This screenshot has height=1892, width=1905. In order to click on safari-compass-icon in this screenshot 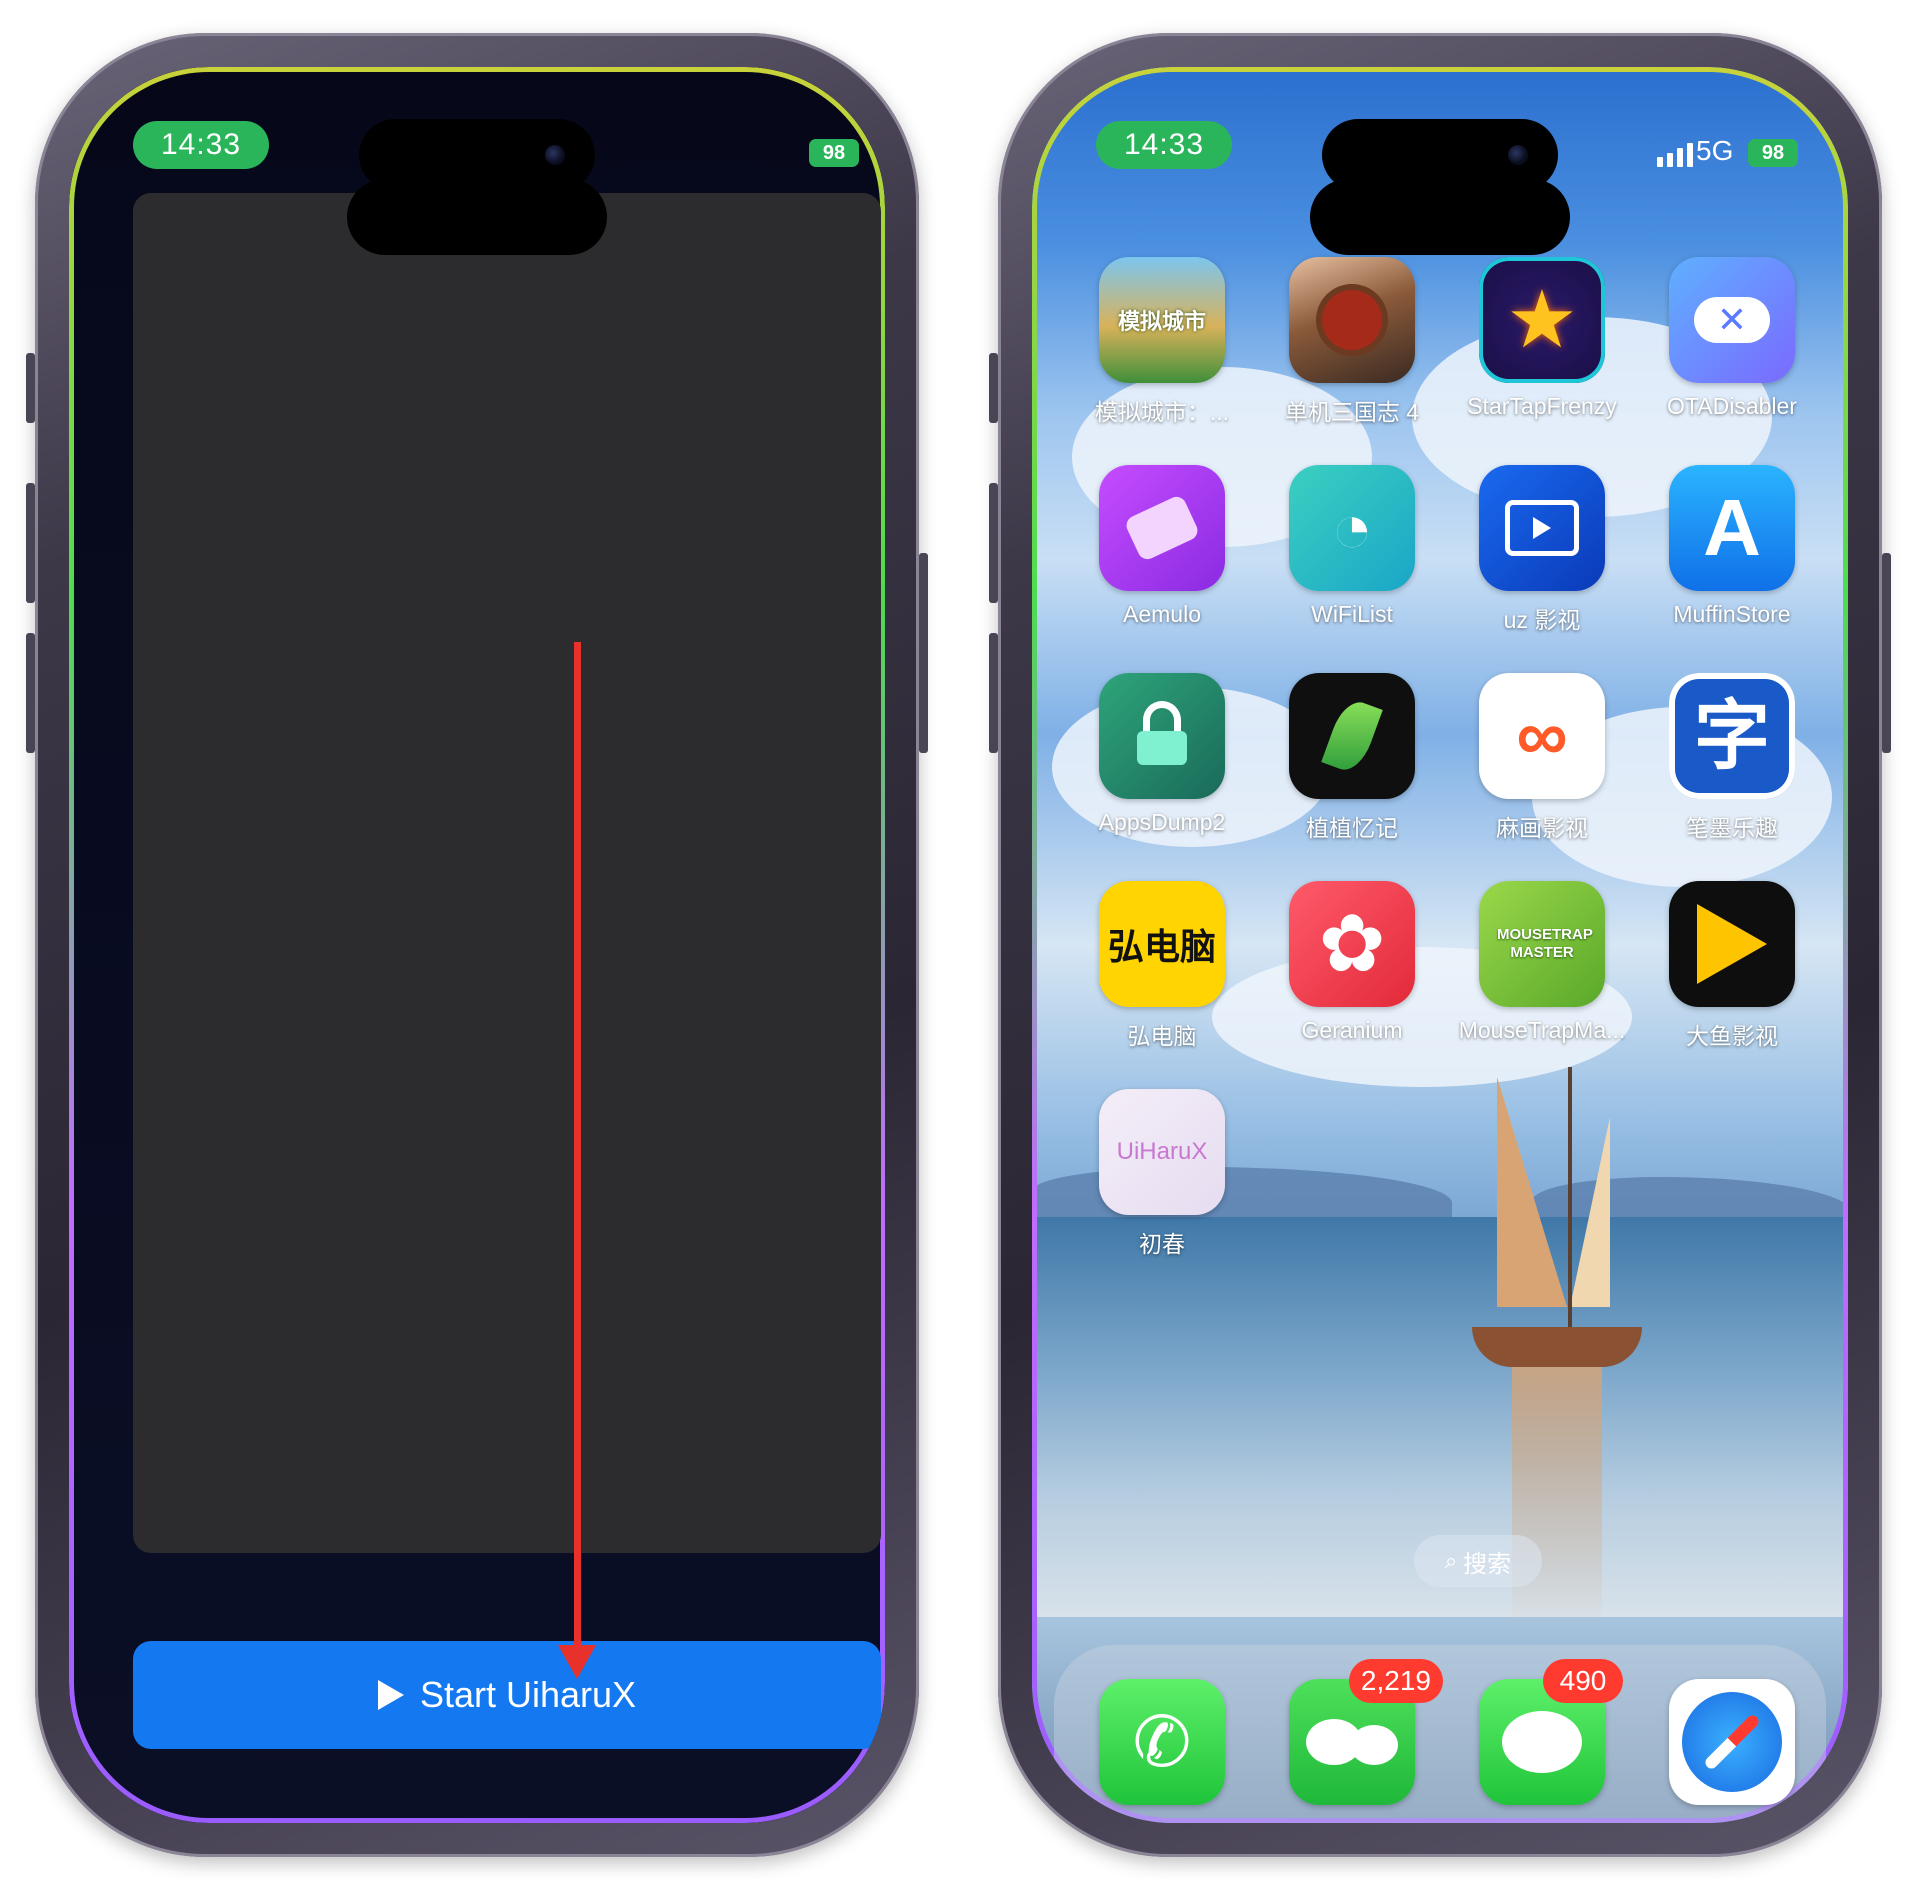, I will do `click(1732, 1742)`.